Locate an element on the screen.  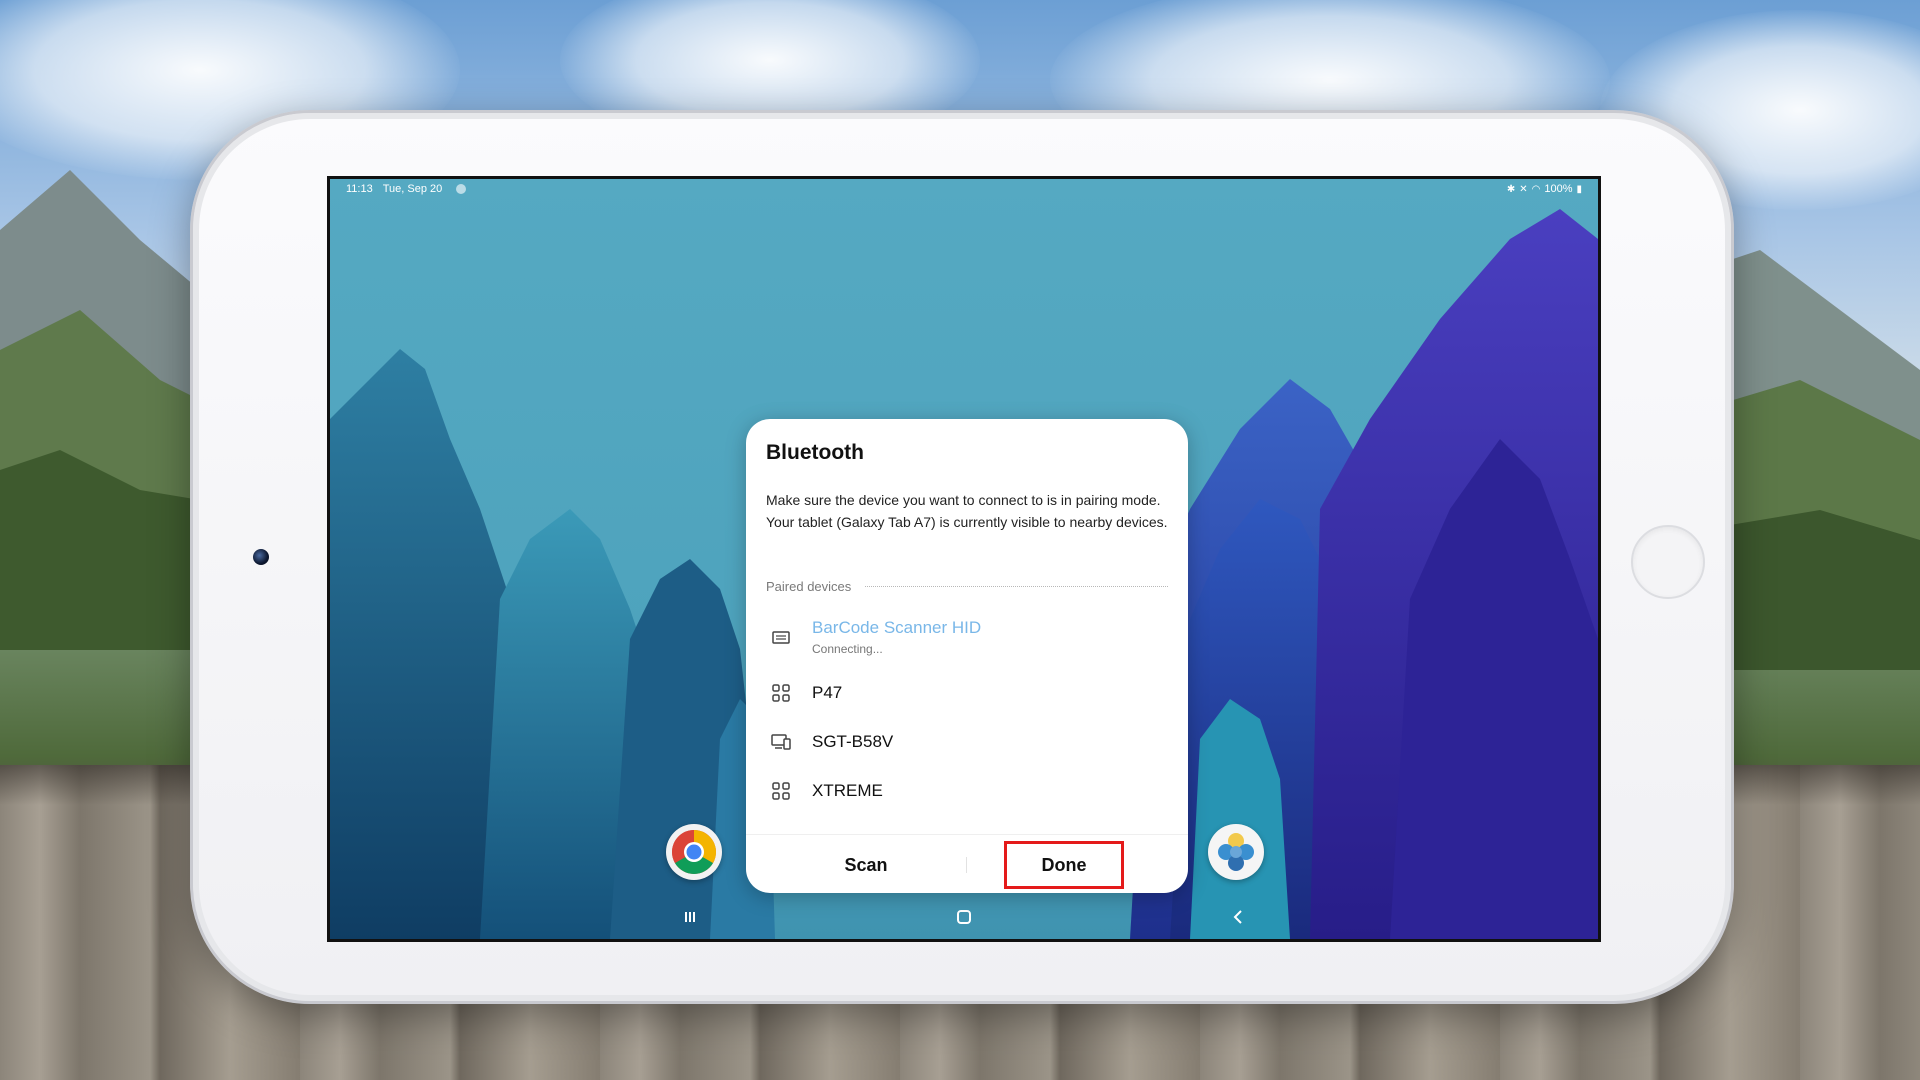
section-divider is located at coordinates (1016, 586).